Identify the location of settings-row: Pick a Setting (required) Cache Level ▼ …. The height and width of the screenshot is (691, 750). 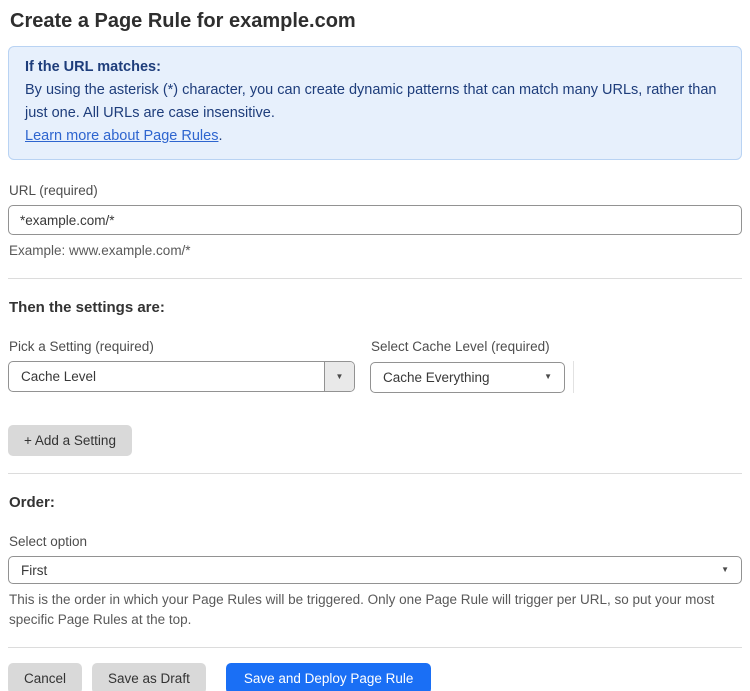
(375, 354).